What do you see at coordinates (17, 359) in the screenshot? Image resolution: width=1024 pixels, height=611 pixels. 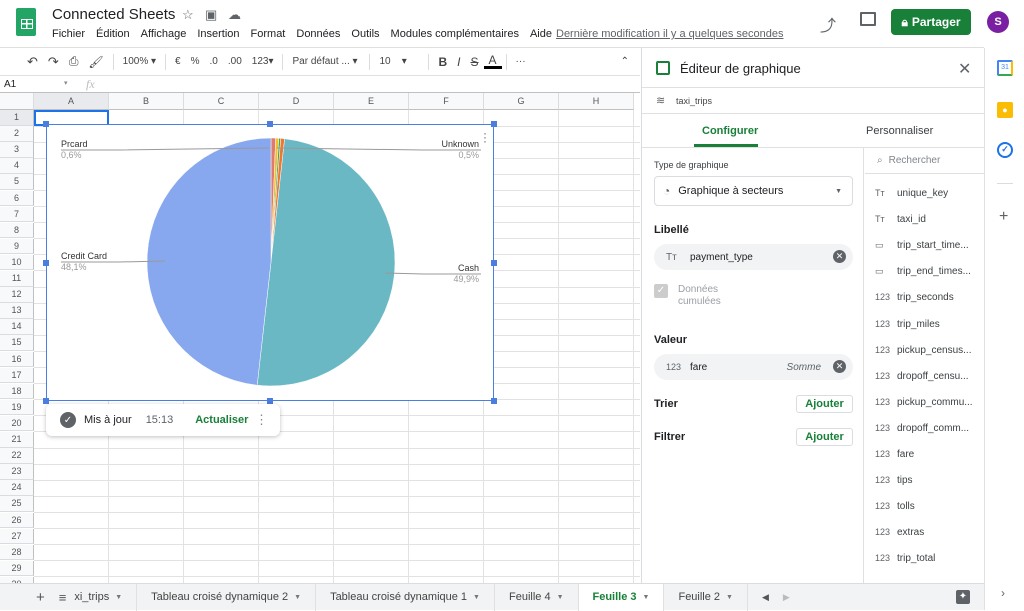 I see `row-header-16: 16` at bounding box center [17, 359].